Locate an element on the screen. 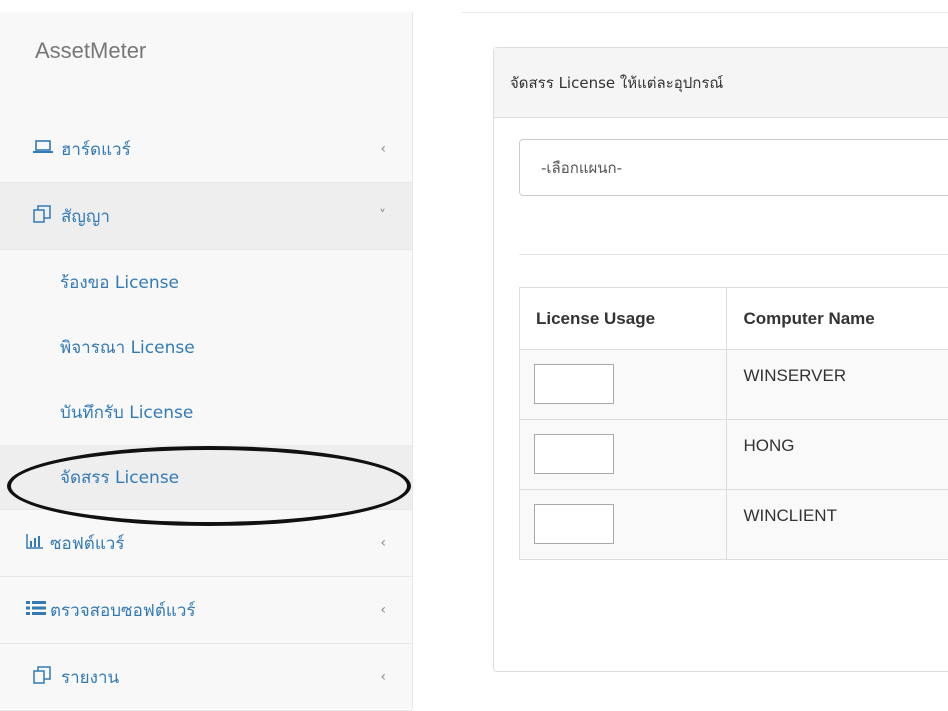 Image resolution: width=948 pixels, height=711 pixels. table-row: HONG is located at coordinates (734, 455).